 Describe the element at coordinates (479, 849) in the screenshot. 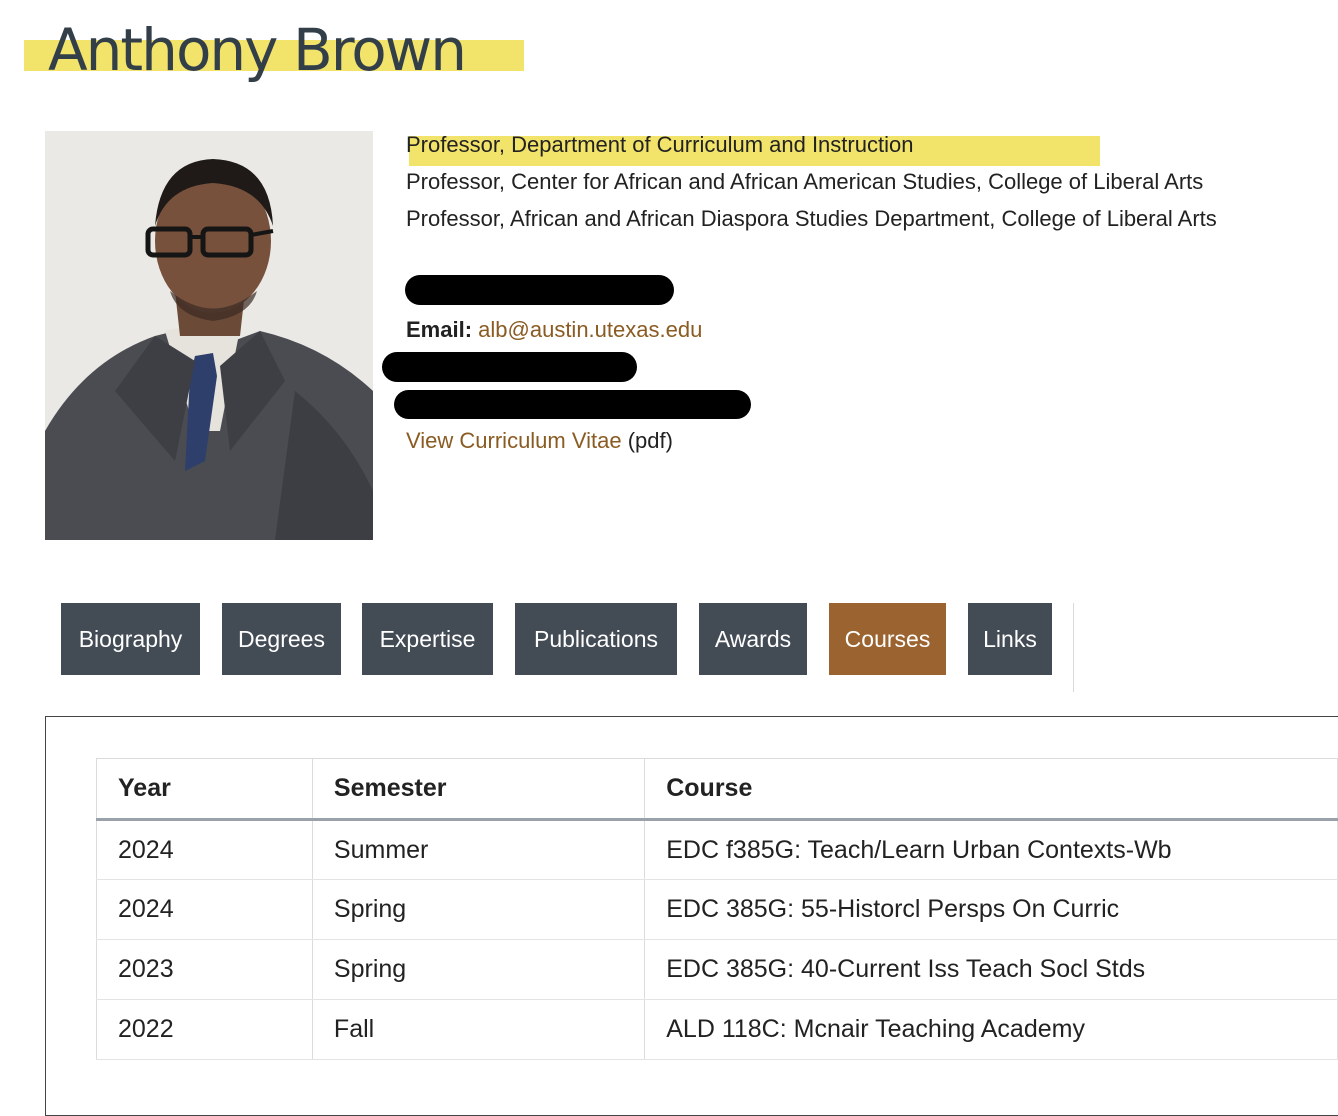

I see `cell-semester: Summer` at that location.